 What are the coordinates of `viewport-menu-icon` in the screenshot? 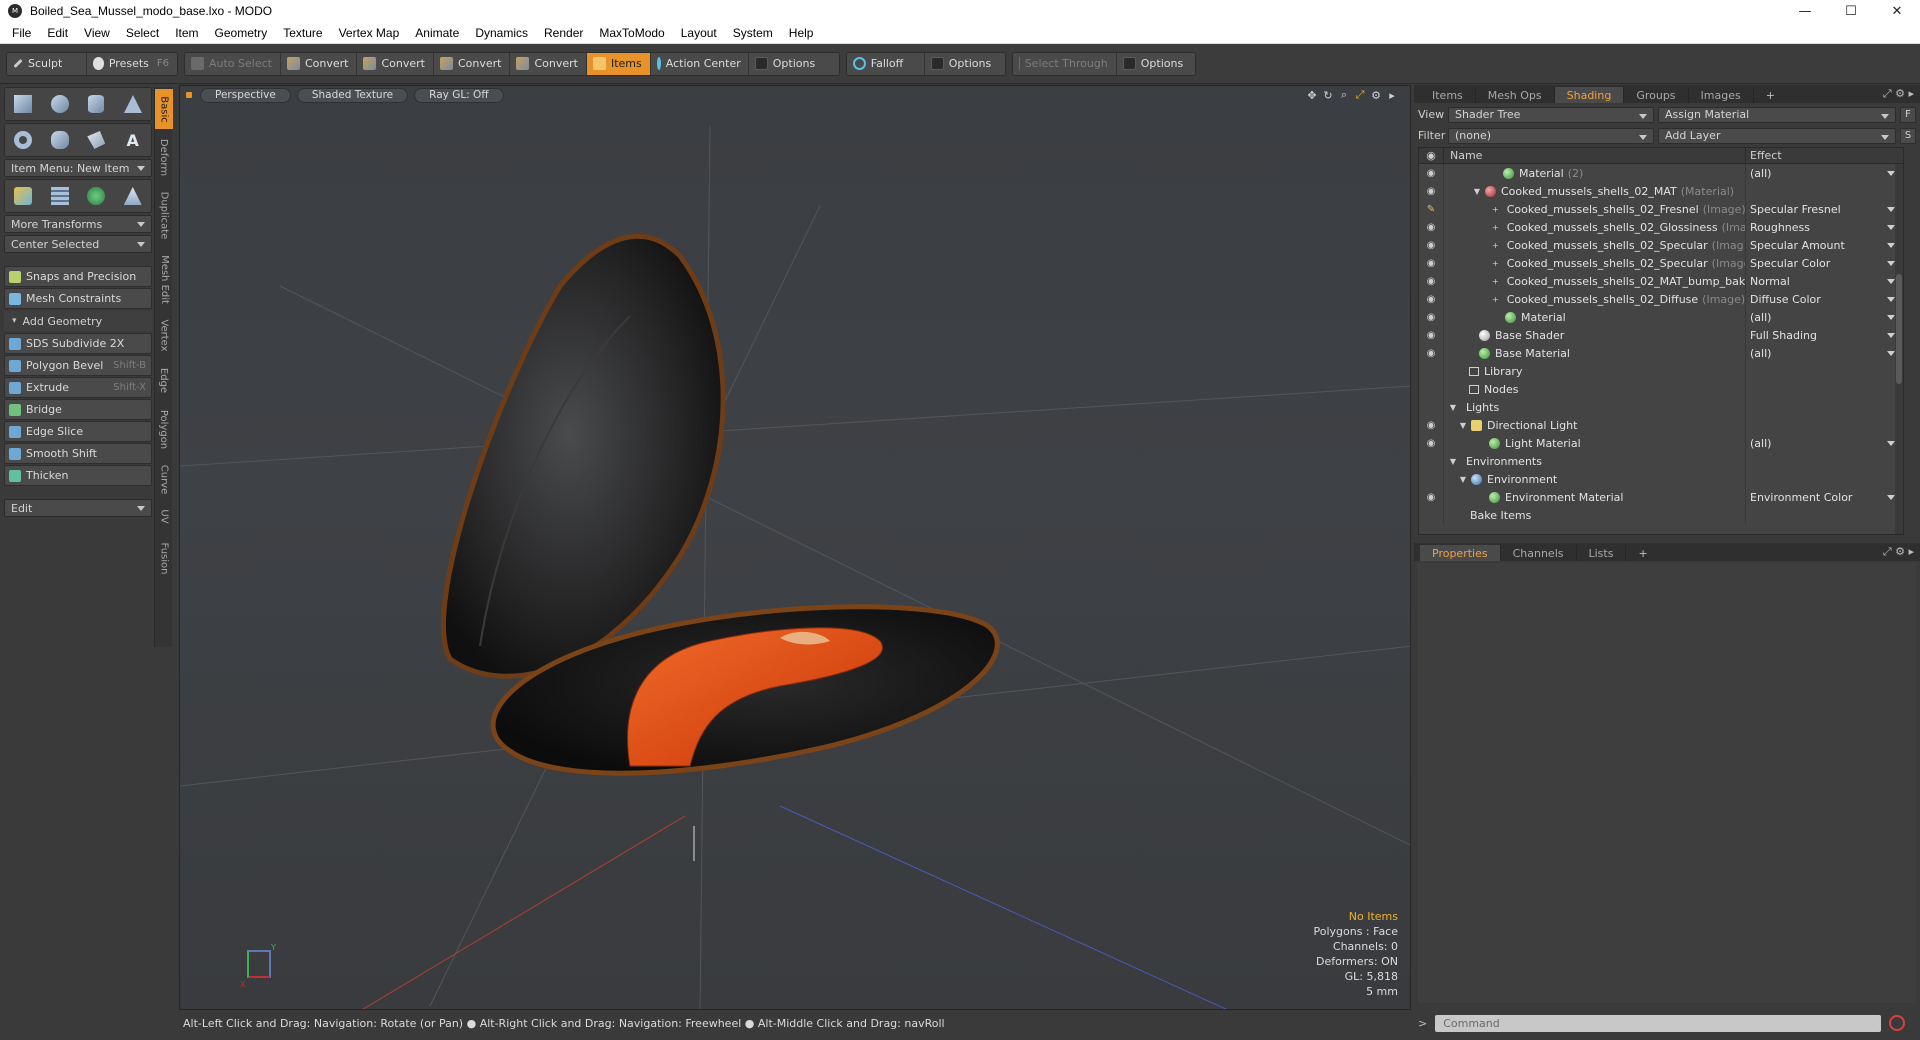 It's located at (189, 95).